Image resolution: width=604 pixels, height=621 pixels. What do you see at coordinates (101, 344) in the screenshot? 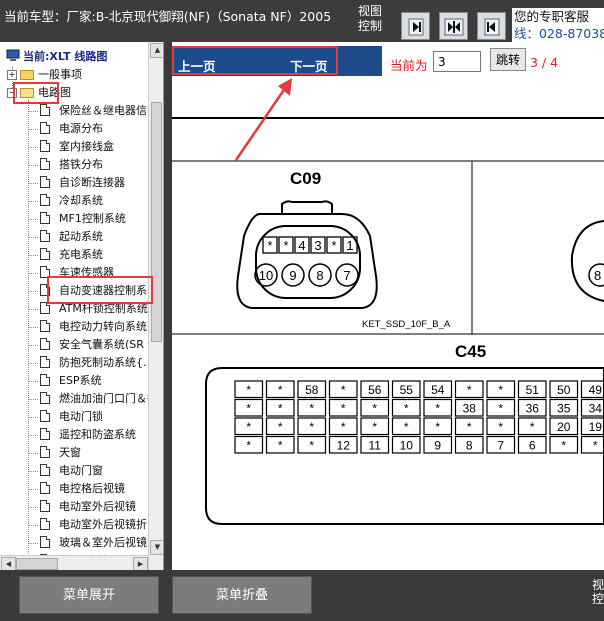
I see `tree-item-label: 安全气囊系统(SR` at bounding box center [101, 344].